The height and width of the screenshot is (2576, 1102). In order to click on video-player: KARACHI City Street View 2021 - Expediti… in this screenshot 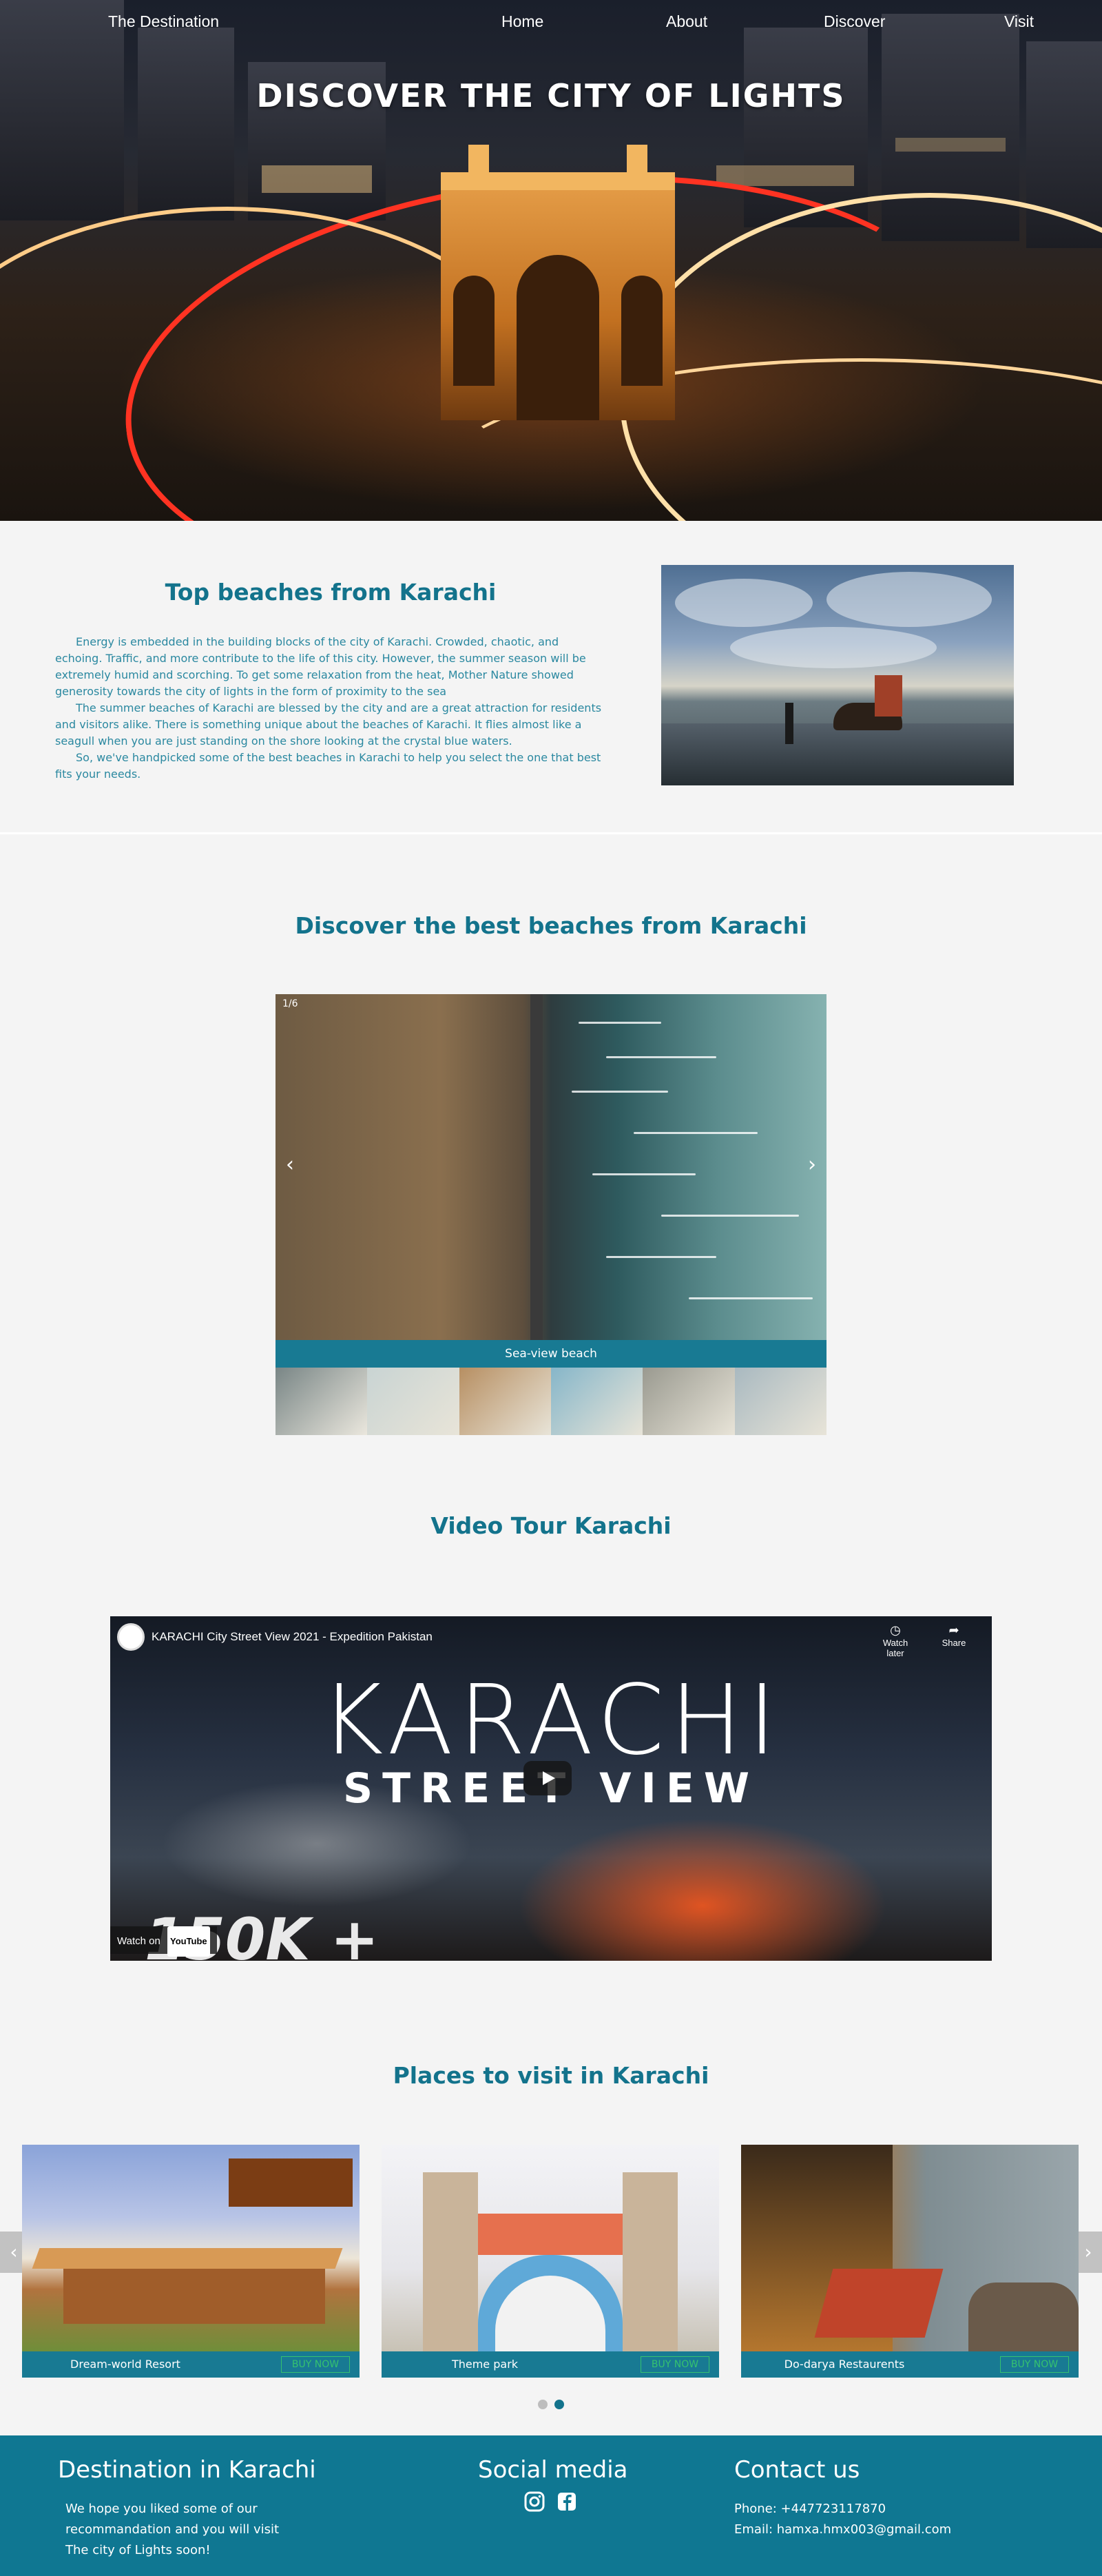, I will do `click(551, 1788)`.